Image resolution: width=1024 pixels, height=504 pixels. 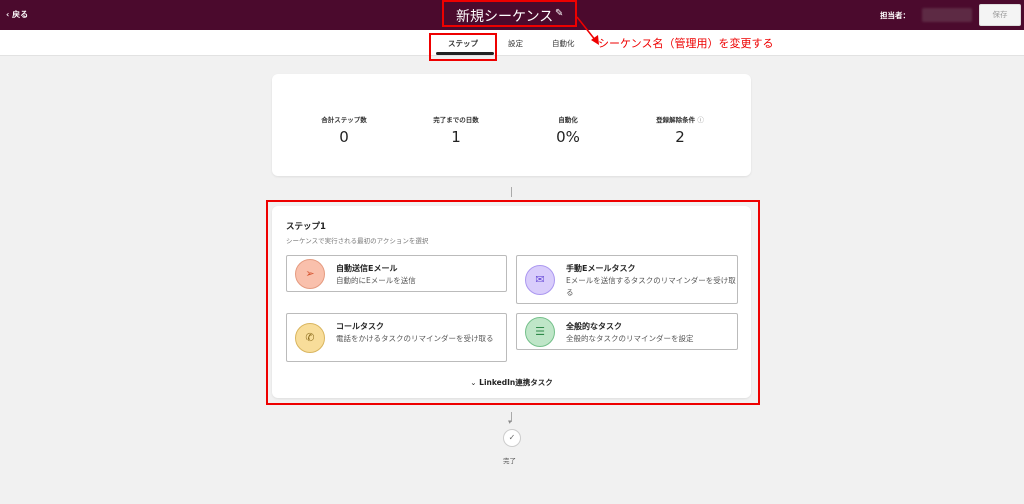 I want to click on owner-value, so click(x=947, y=15).